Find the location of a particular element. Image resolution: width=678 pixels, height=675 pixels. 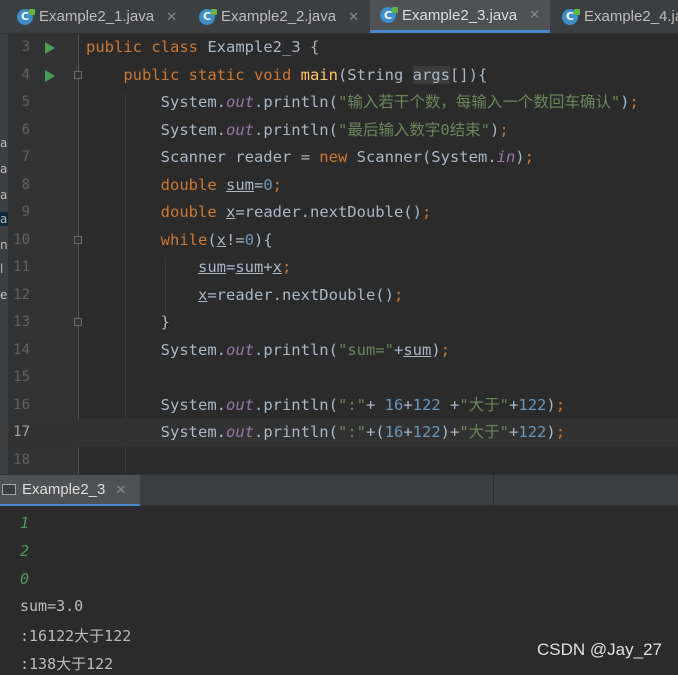

line-number: 3 is located at coordinates (25, 47).